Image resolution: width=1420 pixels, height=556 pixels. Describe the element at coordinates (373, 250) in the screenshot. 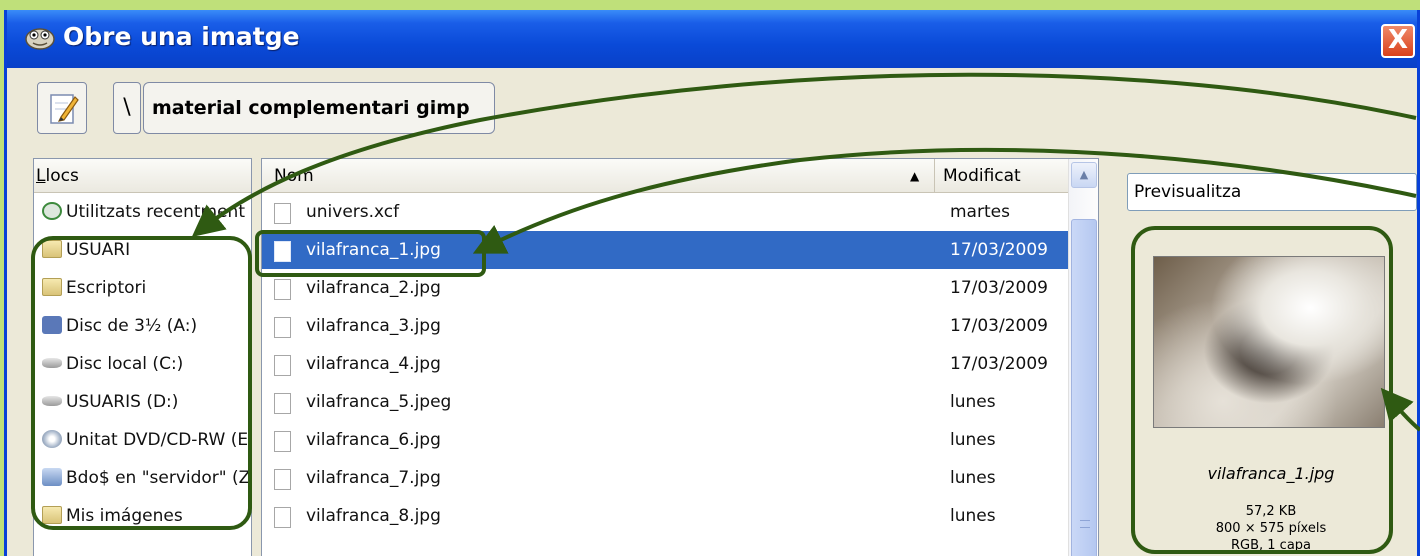

I see `file-name: vilafranca_1.jpg` at that location.